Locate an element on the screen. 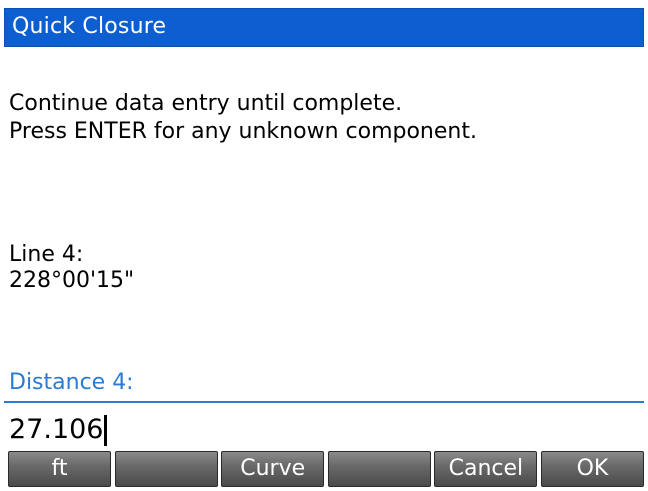  window-title: Quick Closure is located at coordinates (89, 26).